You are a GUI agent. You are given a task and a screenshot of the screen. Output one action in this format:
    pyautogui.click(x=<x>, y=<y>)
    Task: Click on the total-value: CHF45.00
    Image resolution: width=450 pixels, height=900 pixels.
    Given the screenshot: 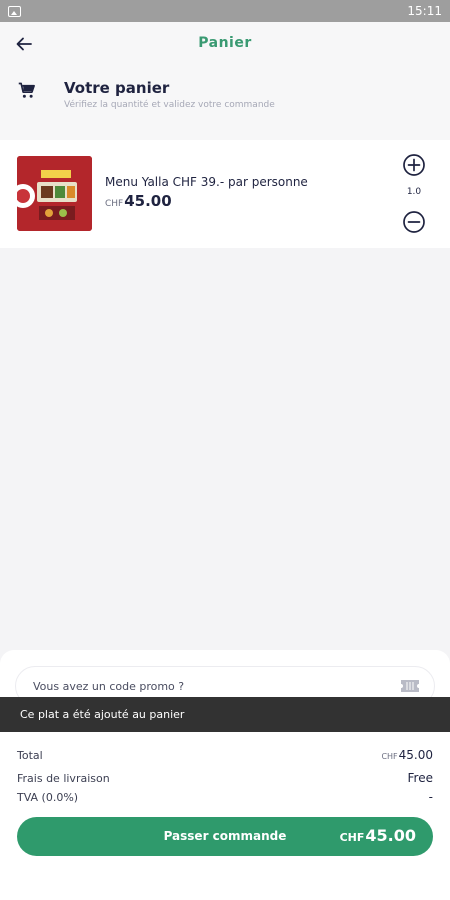 What is the action you would take?
    pyautogui.click(x=407, y=755)
    